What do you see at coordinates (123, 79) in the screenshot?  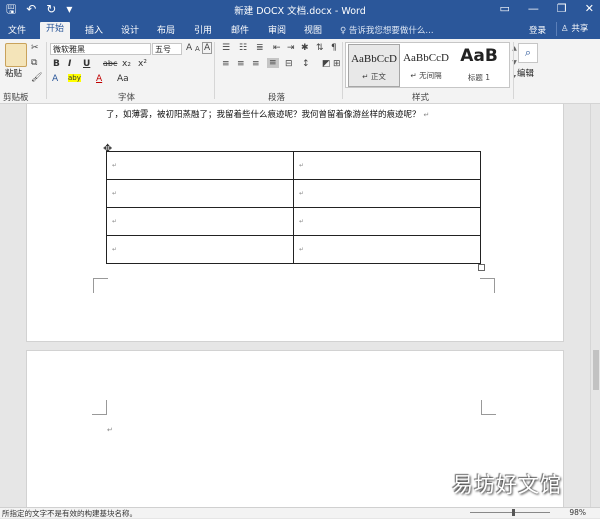 I see `change-case-icon: Aa` at bounding box center [123, 79].